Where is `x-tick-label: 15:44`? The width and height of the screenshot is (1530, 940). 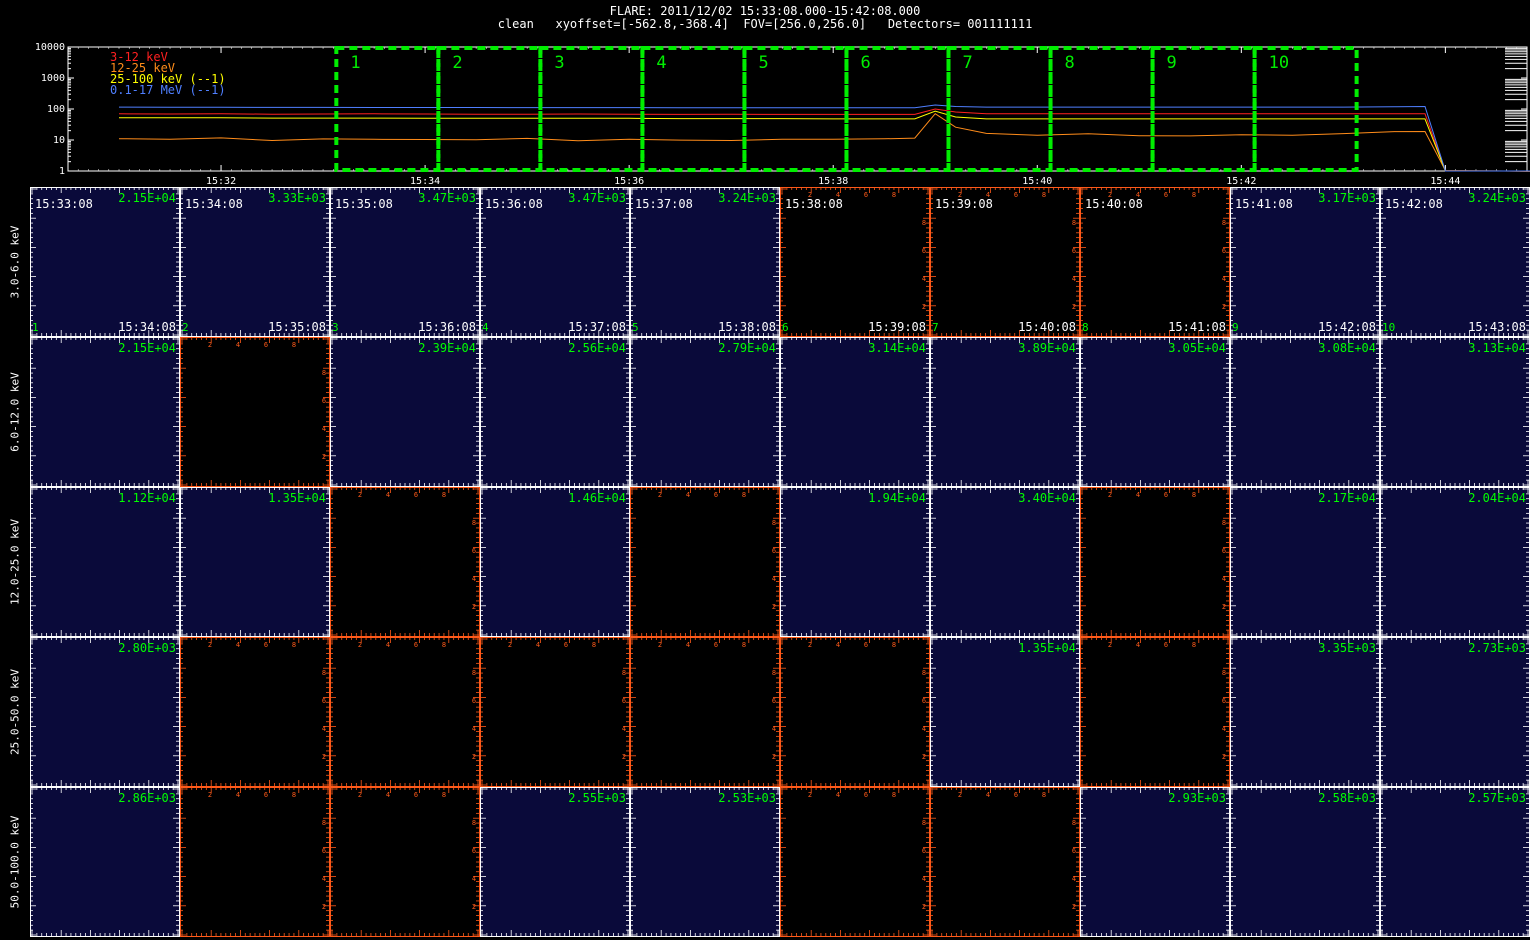
x-tick-label: 15:44 is located at coordinates (1445, 181).